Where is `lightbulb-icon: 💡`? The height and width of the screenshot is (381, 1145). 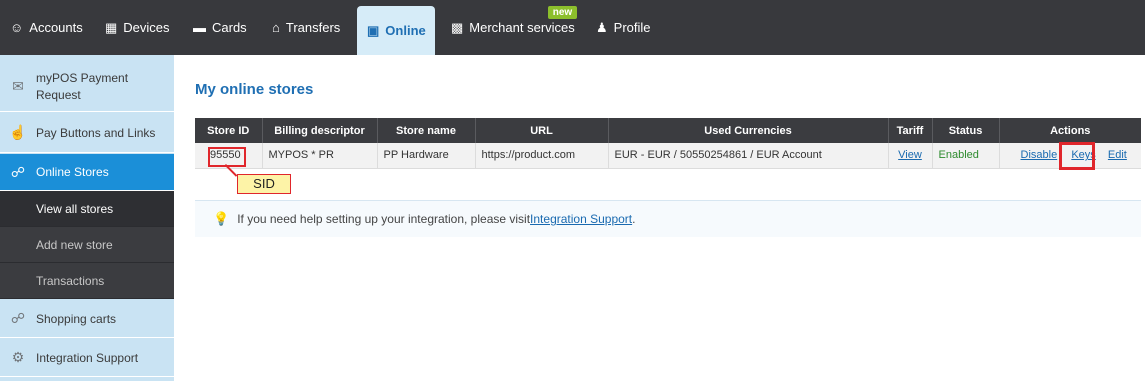 lightbulb-icon: 💡 is located at coordinates (221, 218).